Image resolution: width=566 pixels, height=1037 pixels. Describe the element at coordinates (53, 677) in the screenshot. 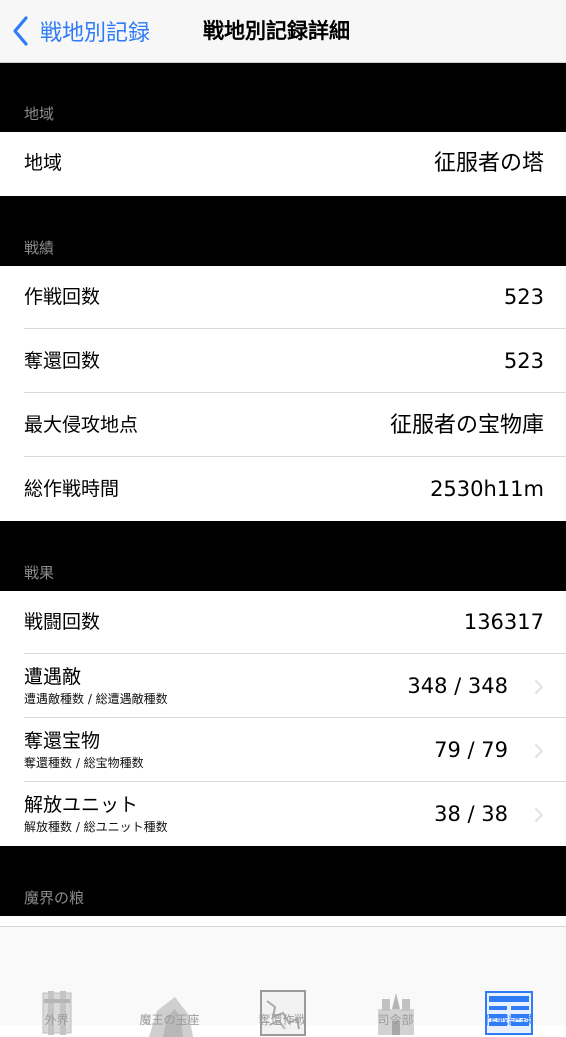

I see `row-label: 遭遇敵` at that location.